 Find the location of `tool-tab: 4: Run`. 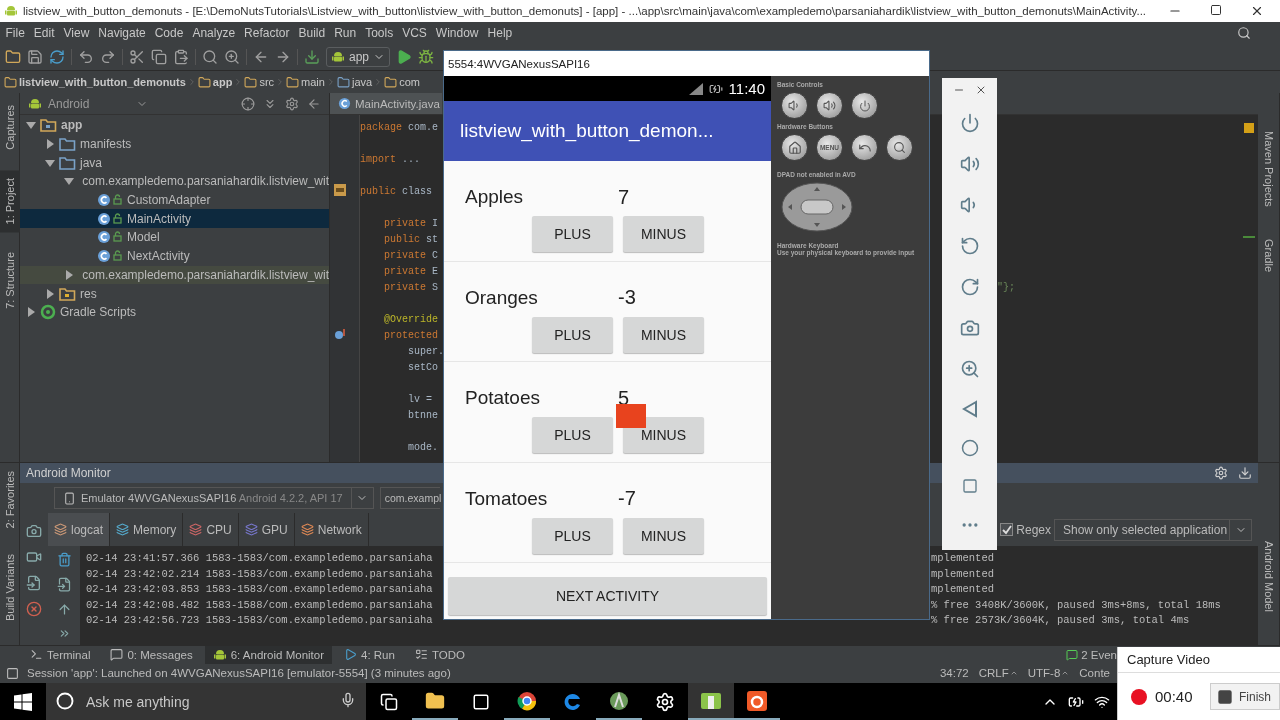

tool-tab: 4: Run is located at coordinates (369, 654).